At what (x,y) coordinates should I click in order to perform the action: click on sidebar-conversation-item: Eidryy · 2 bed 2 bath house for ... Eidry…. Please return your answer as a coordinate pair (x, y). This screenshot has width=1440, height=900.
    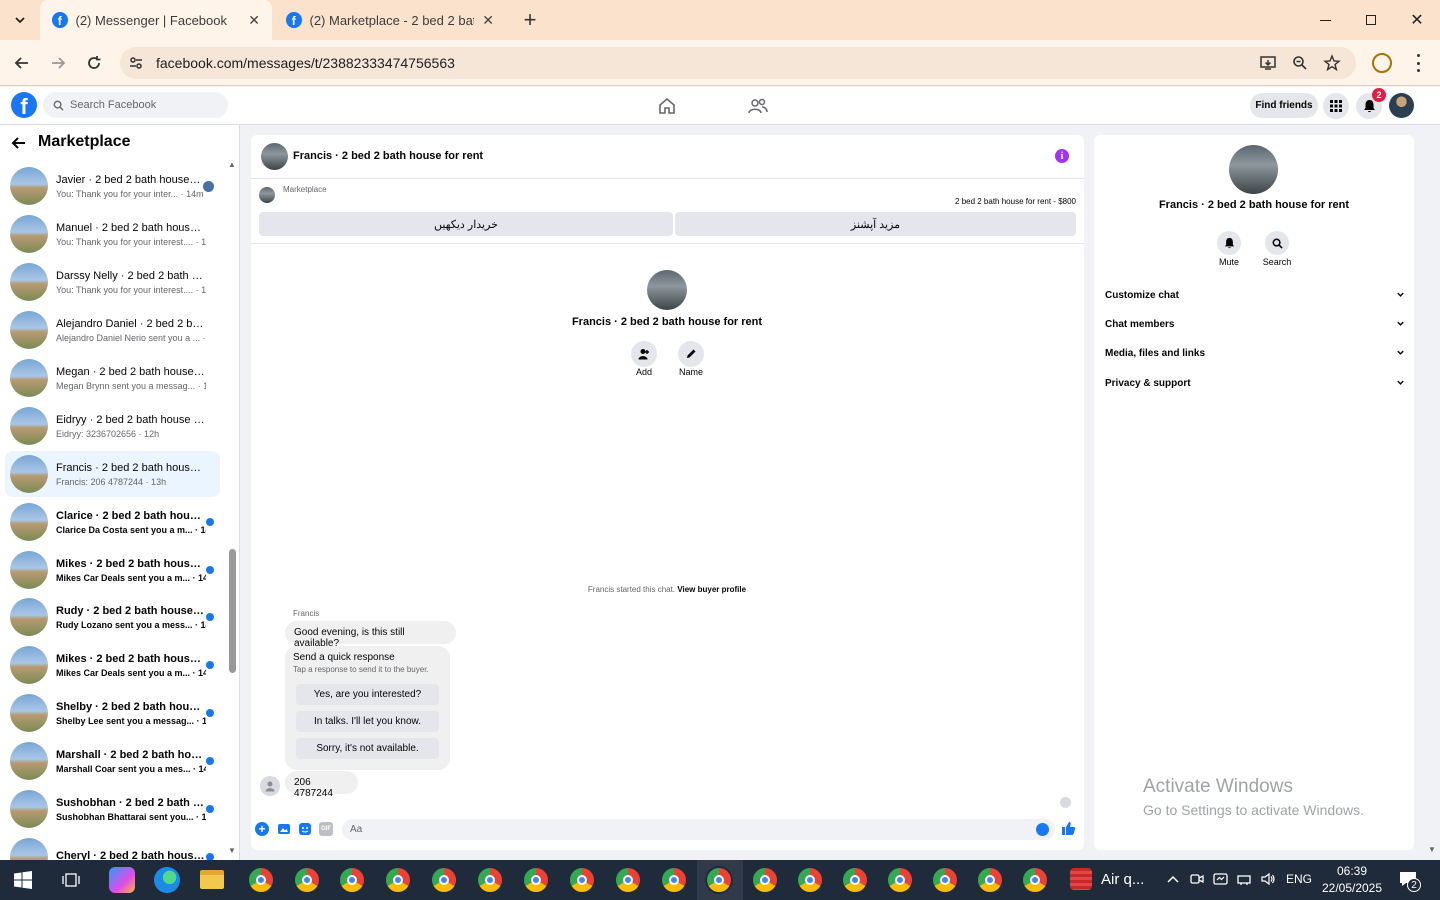
    Looking at the image, I should click on (112, 426).